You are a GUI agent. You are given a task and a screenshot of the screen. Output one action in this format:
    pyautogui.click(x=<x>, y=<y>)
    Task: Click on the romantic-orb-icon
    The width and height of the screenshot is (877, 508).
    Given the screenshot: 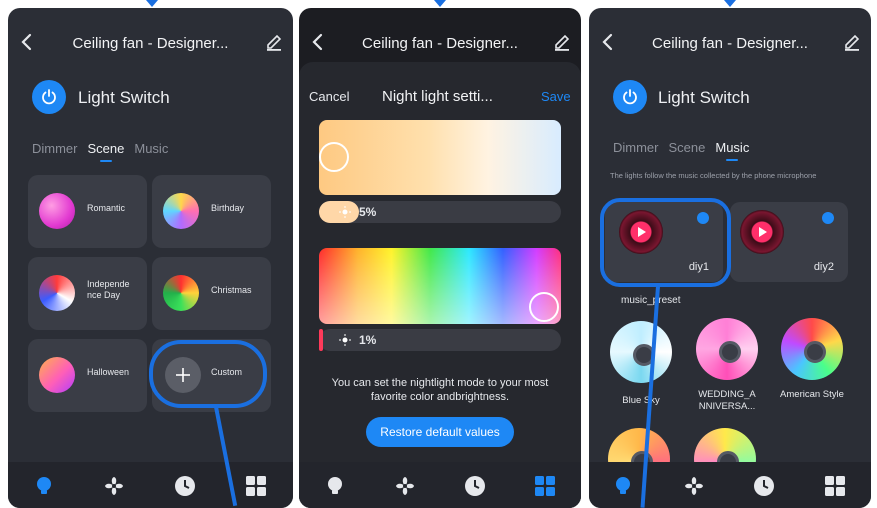 What is the action you would take?
    pyautogui.click(x=57, y=211)
    